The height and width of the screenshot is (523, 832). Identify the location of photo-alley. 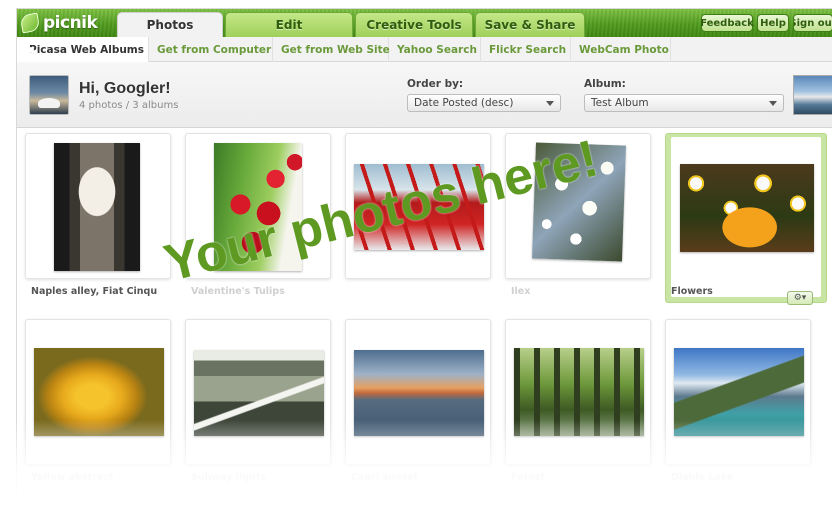
(97, 207).